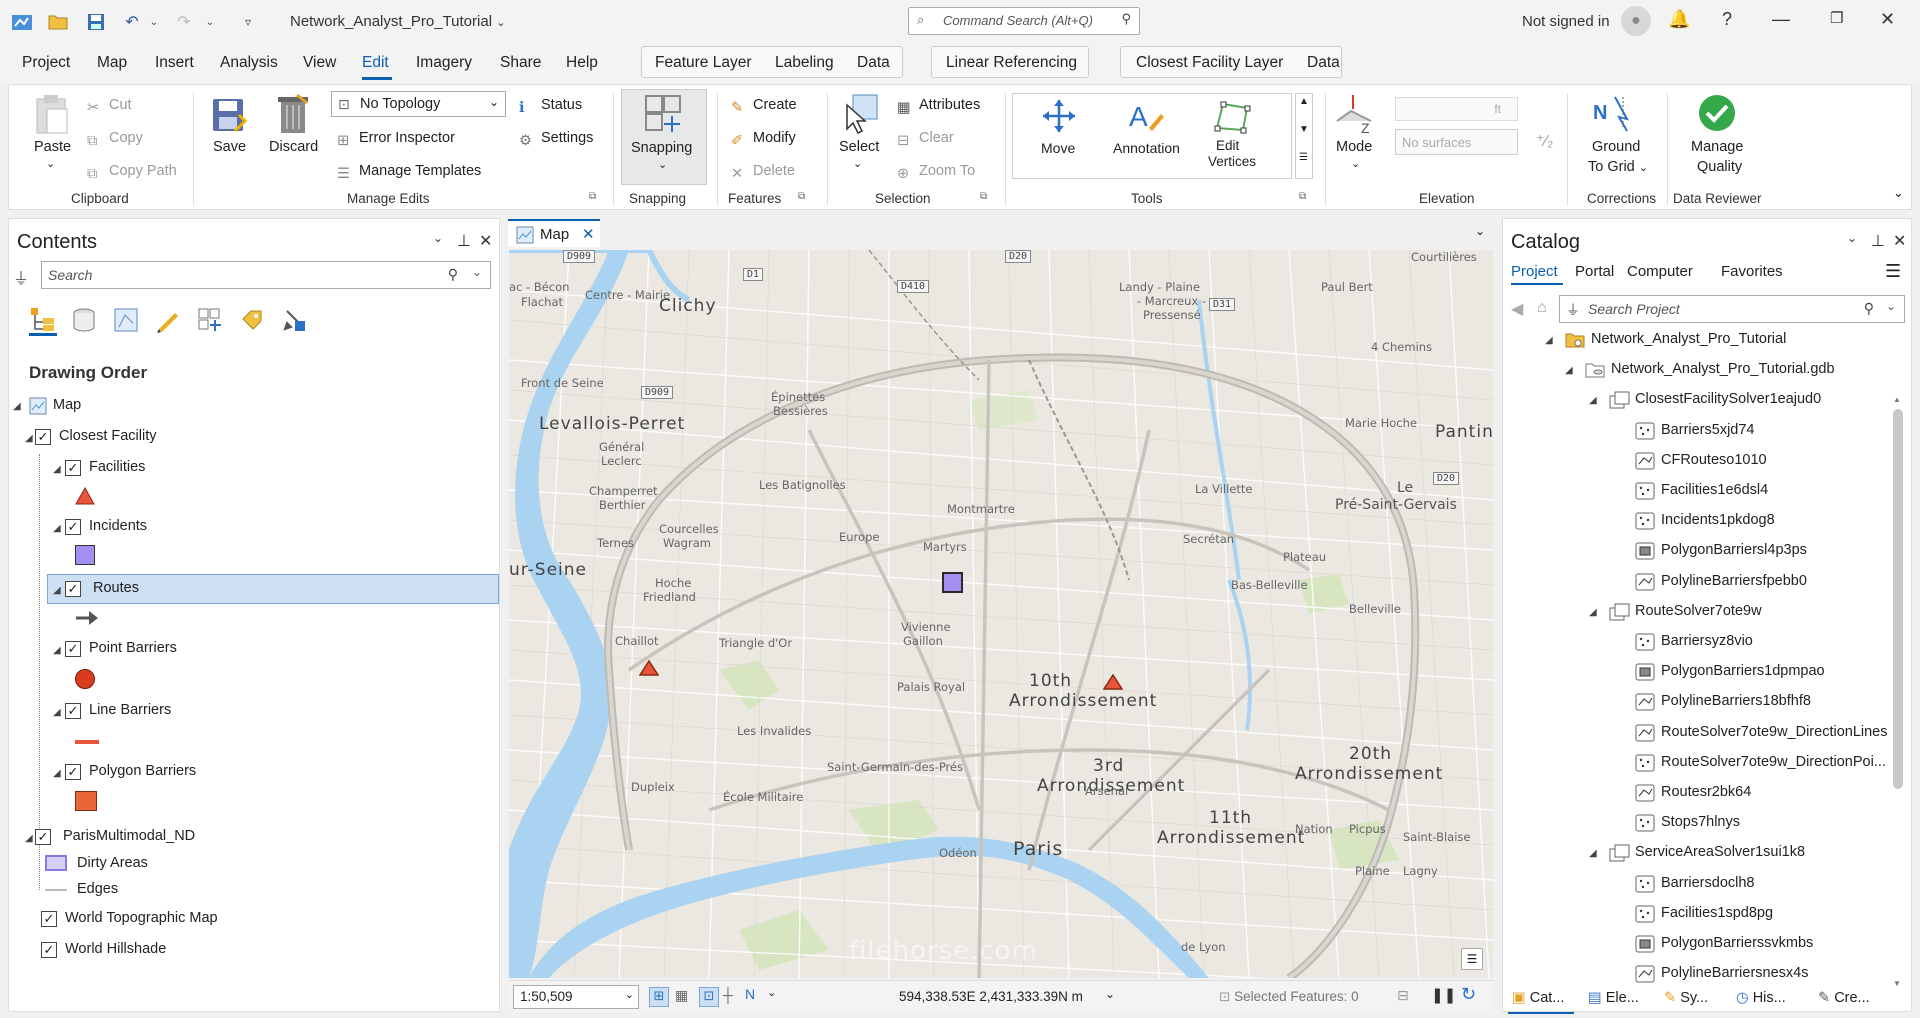 This screenshot has width=1920, height=1018. I want to click on modify-button: ✐ Modify, so click(763, 139).